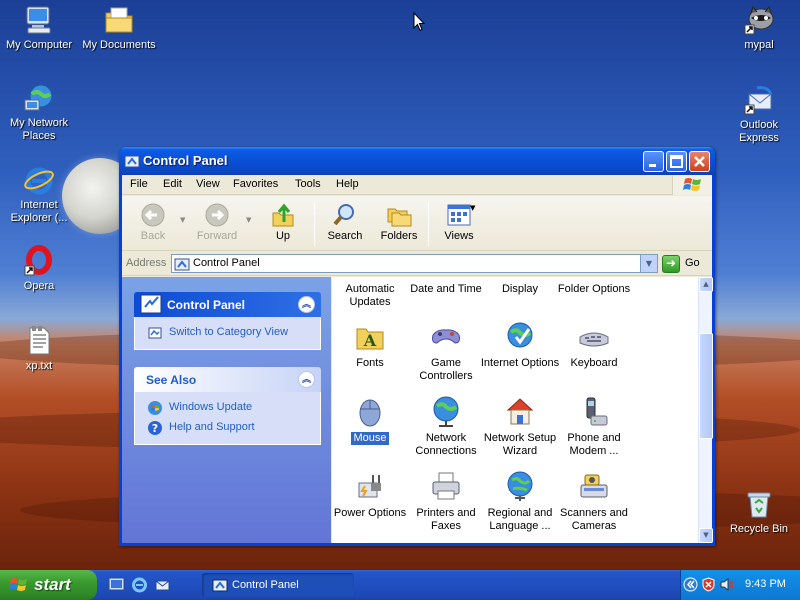 The width and height of the screenshot is (800, 600). I want to click on minimize-button, so click(653, 161).